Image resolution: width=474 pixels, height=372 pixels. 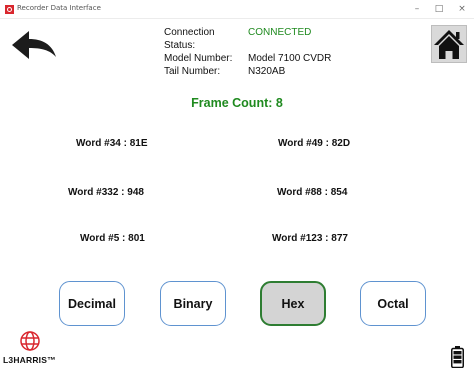 I want to click on window-title: Recorder Data Interface, so click(x=59, y=8).